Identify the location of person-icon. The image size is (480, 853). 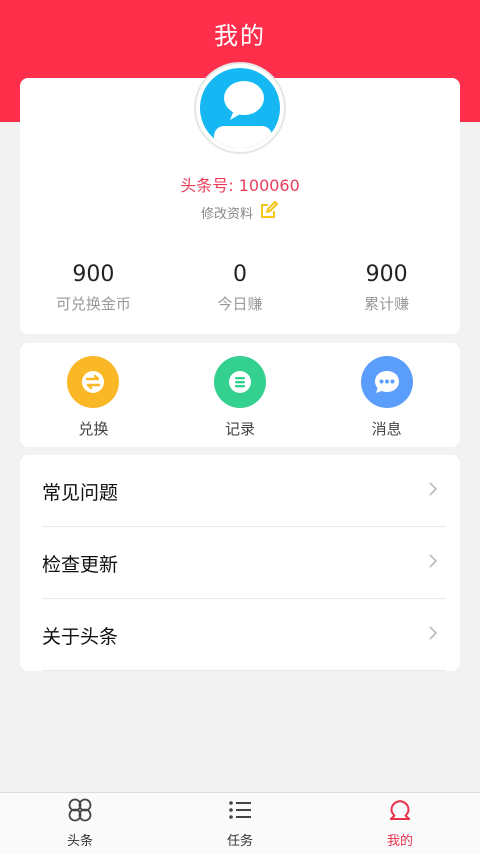
(400, 812).